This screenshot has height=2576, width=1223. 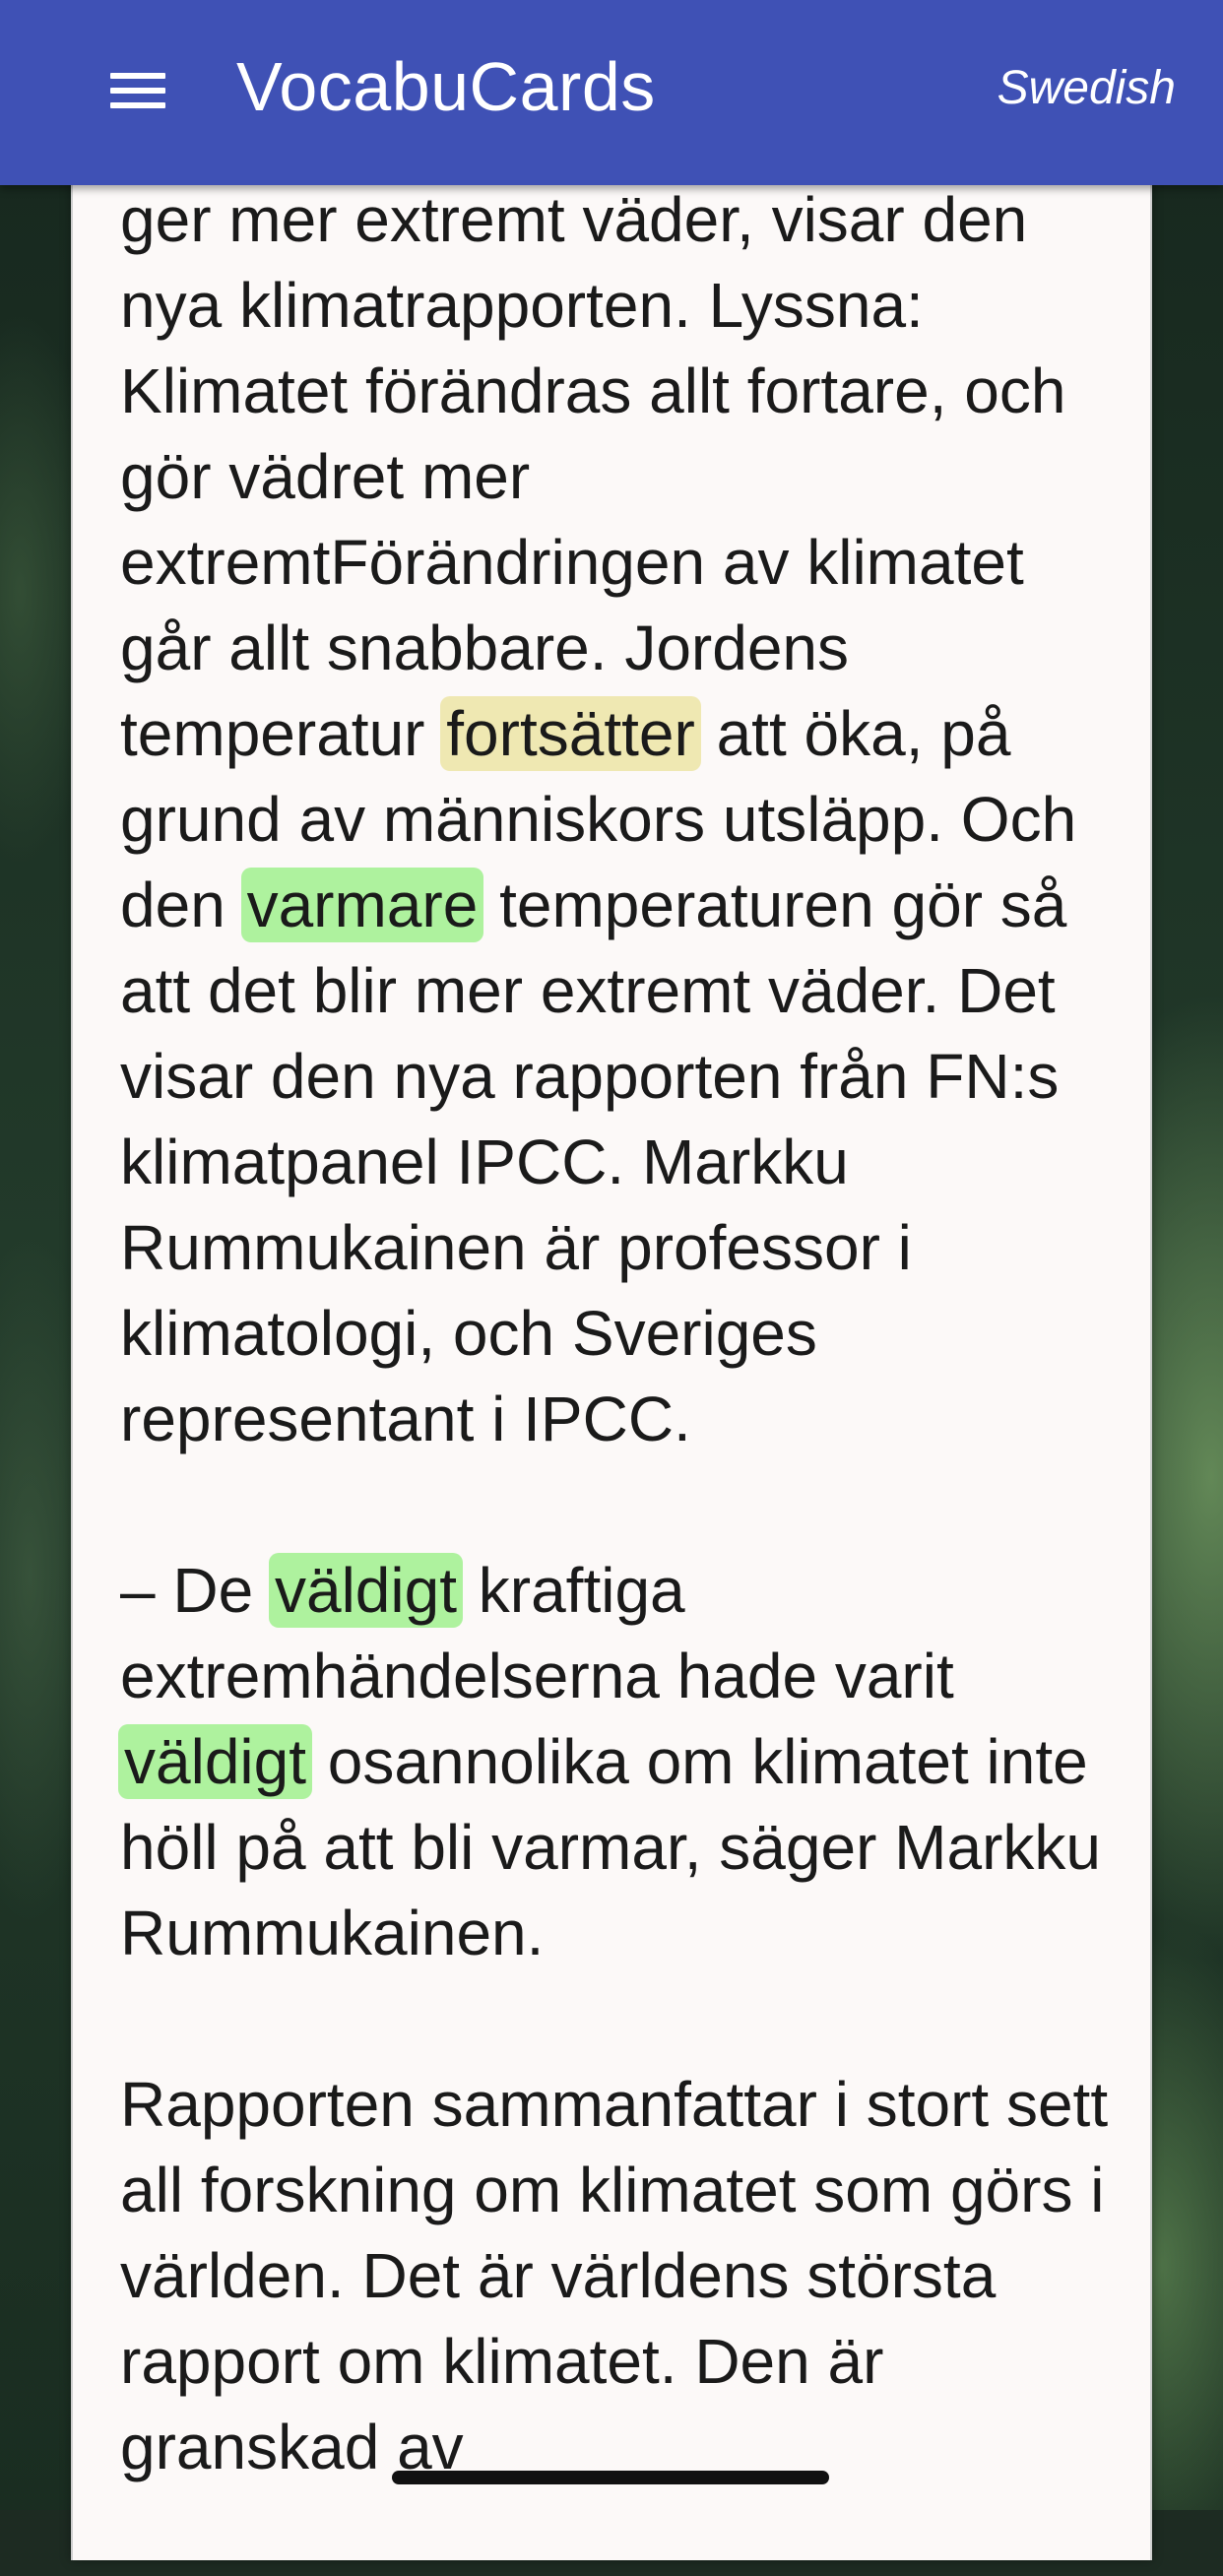 I want to click on app-bar: VocabuCards Swedish, so click(x=611, y=92).